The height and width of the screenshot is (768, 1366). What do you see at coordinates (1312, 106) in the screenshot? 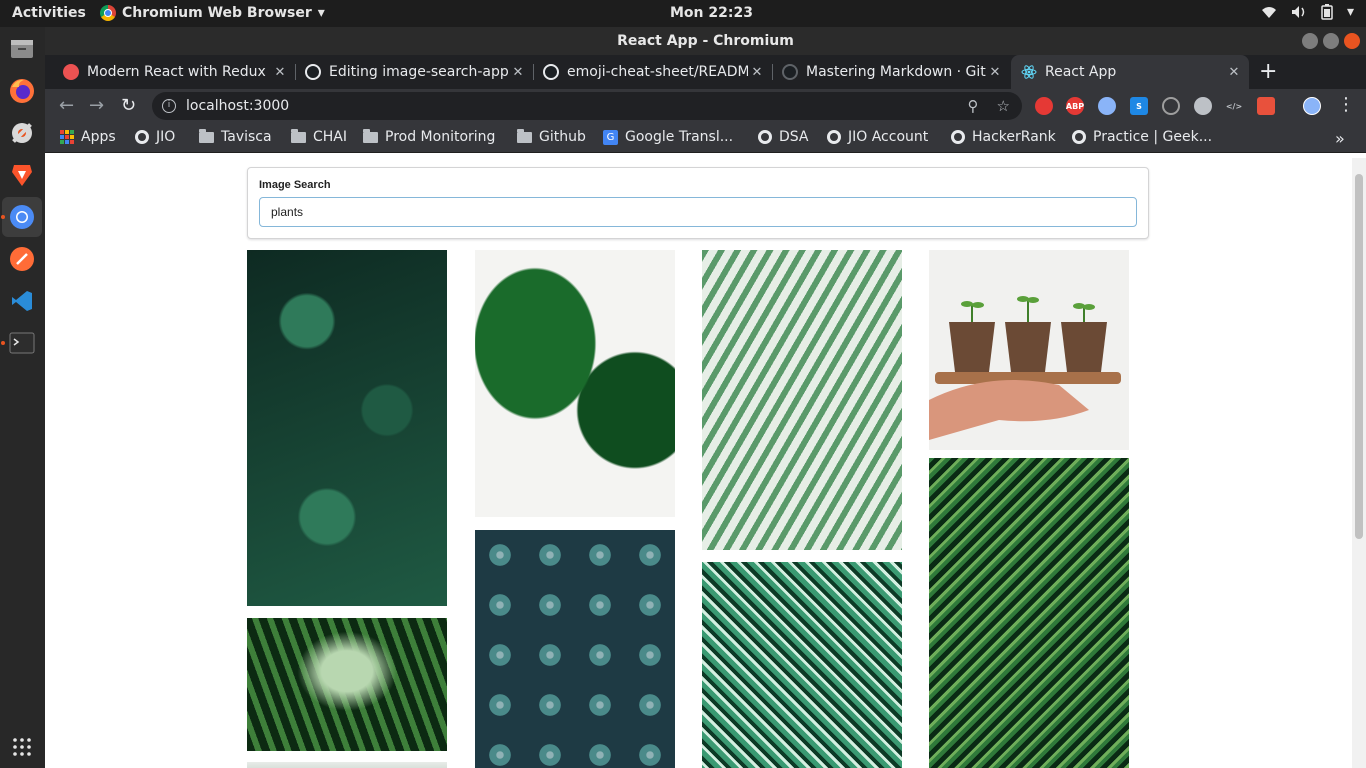
I see `profile-avatar-icon` at bounding box center [1312, 106].